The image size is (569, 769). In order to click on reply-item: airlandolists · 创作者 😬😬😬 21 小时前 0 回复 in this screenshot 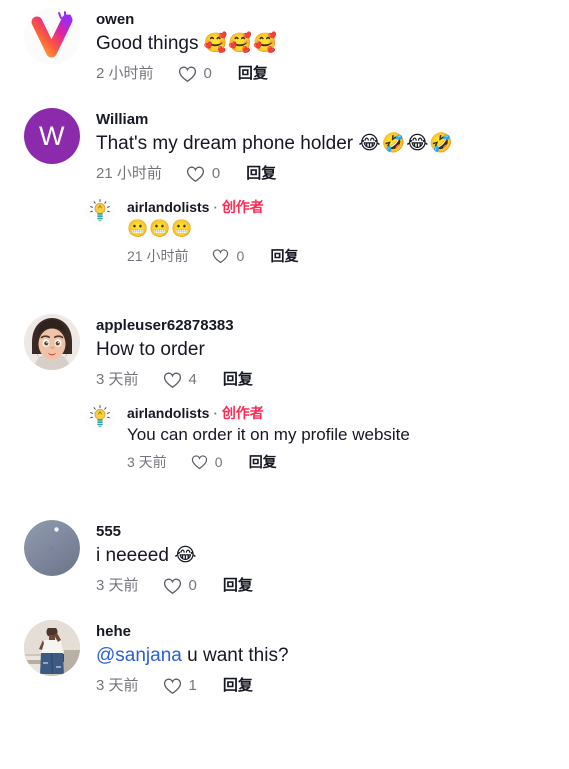, I will do `click(284, 230)`.